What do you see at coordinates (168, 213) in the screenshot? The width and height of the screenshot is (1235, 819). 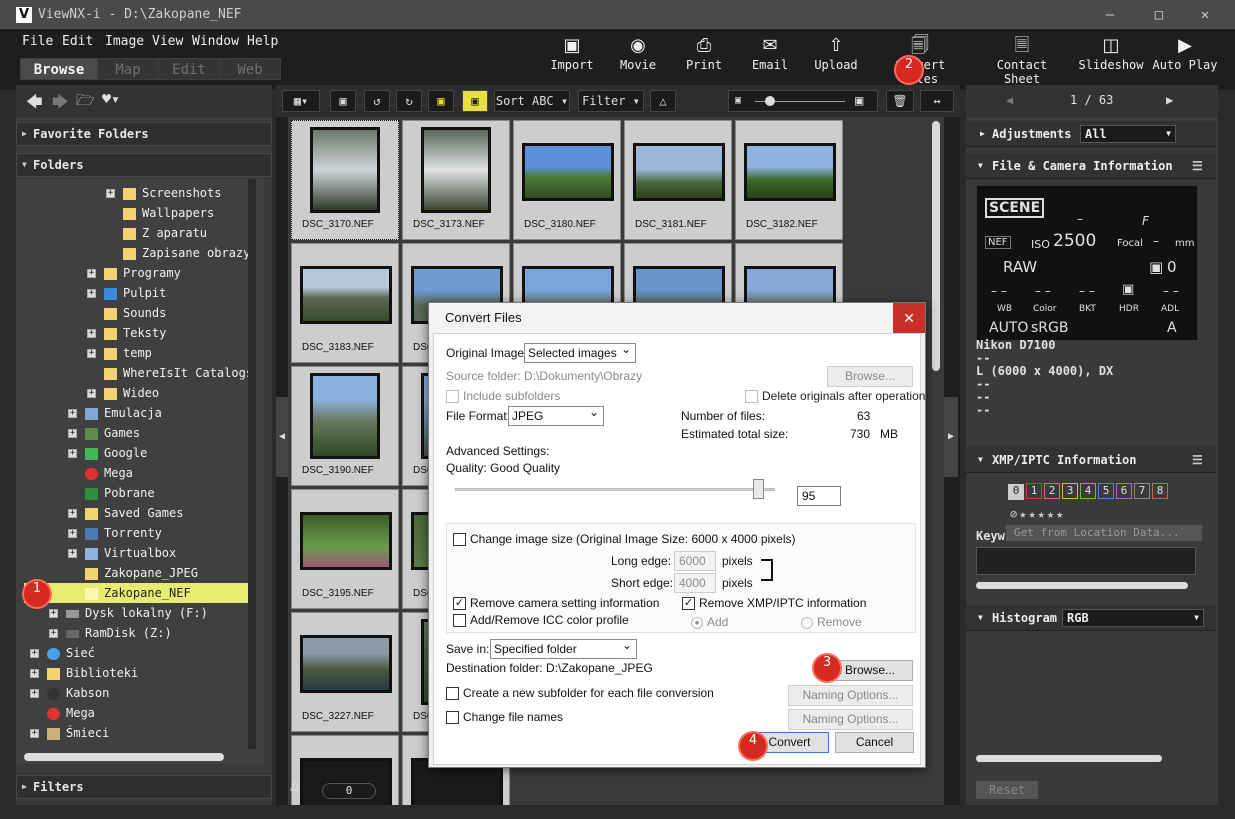 I see `tree-item-wallpapers: Wallpapers` at bounding box center [168, 213].